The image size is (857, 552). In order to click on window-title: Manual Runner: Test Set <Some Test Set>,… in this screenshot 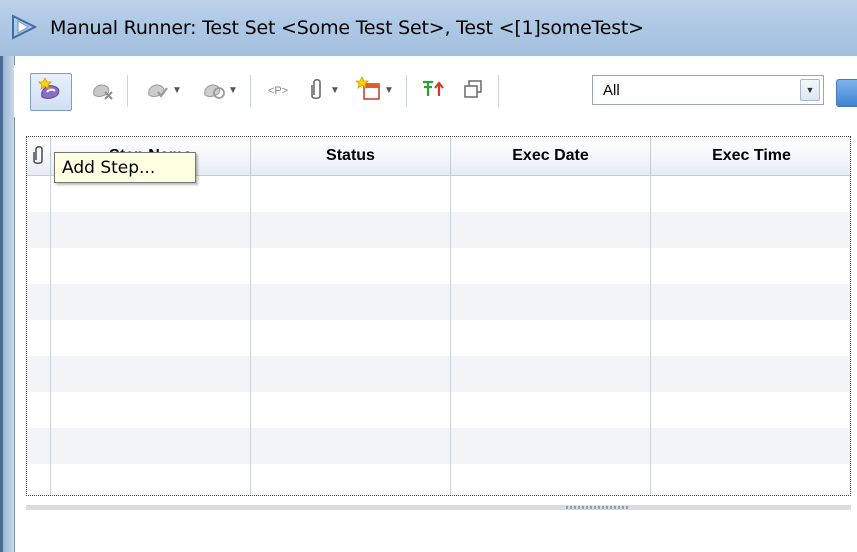, I will do `click(347, 28)`.